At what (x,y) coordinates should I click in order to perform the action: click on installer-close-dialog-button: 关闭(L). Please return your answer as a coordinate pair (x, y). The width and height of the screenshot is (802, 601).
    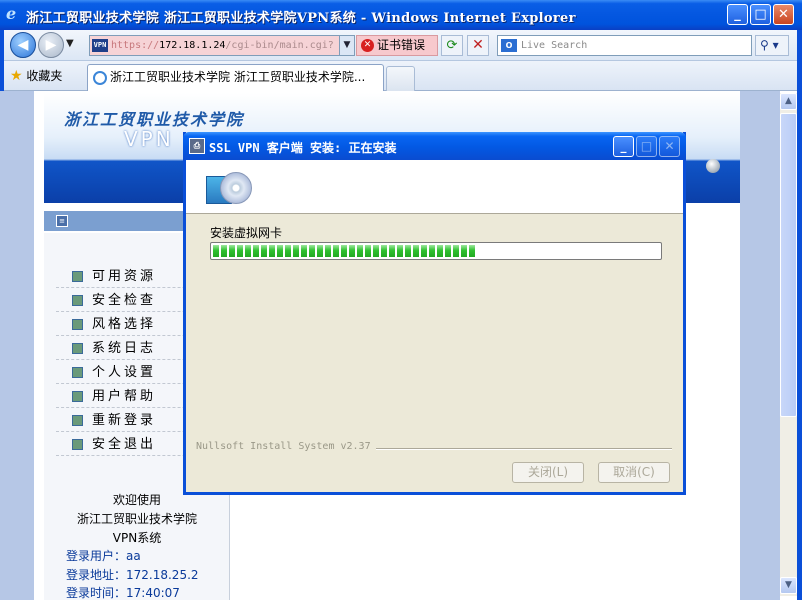
    Looking at the image, I should click on (548, 472).